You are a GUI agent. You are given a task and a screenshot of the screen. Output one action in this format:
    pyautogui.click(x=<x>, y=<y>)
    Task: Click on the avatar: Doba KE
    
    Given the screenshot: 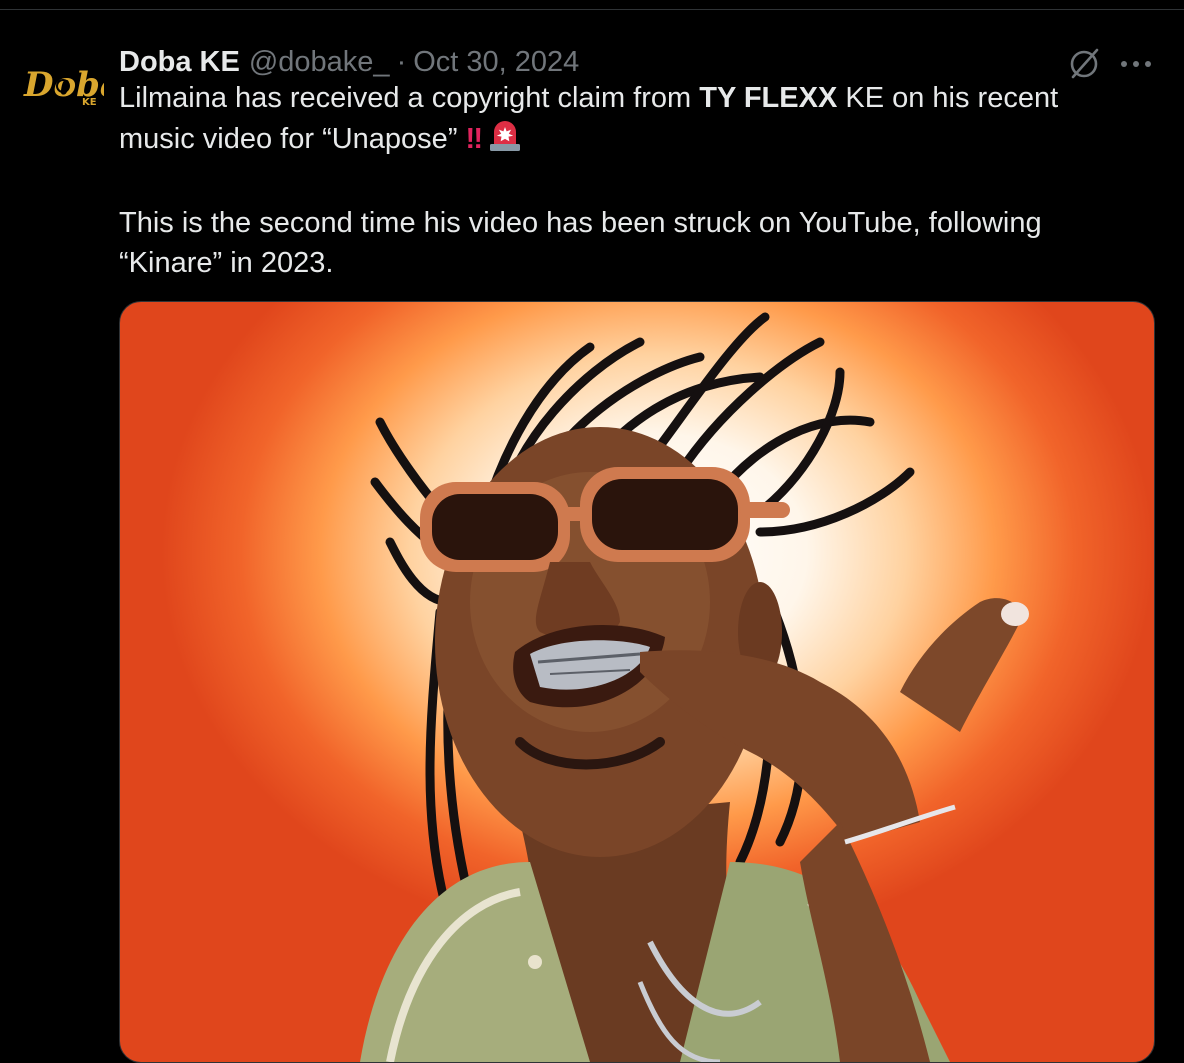 What is the action you would take?
    pyautogui.click(x=72, y=83)
    